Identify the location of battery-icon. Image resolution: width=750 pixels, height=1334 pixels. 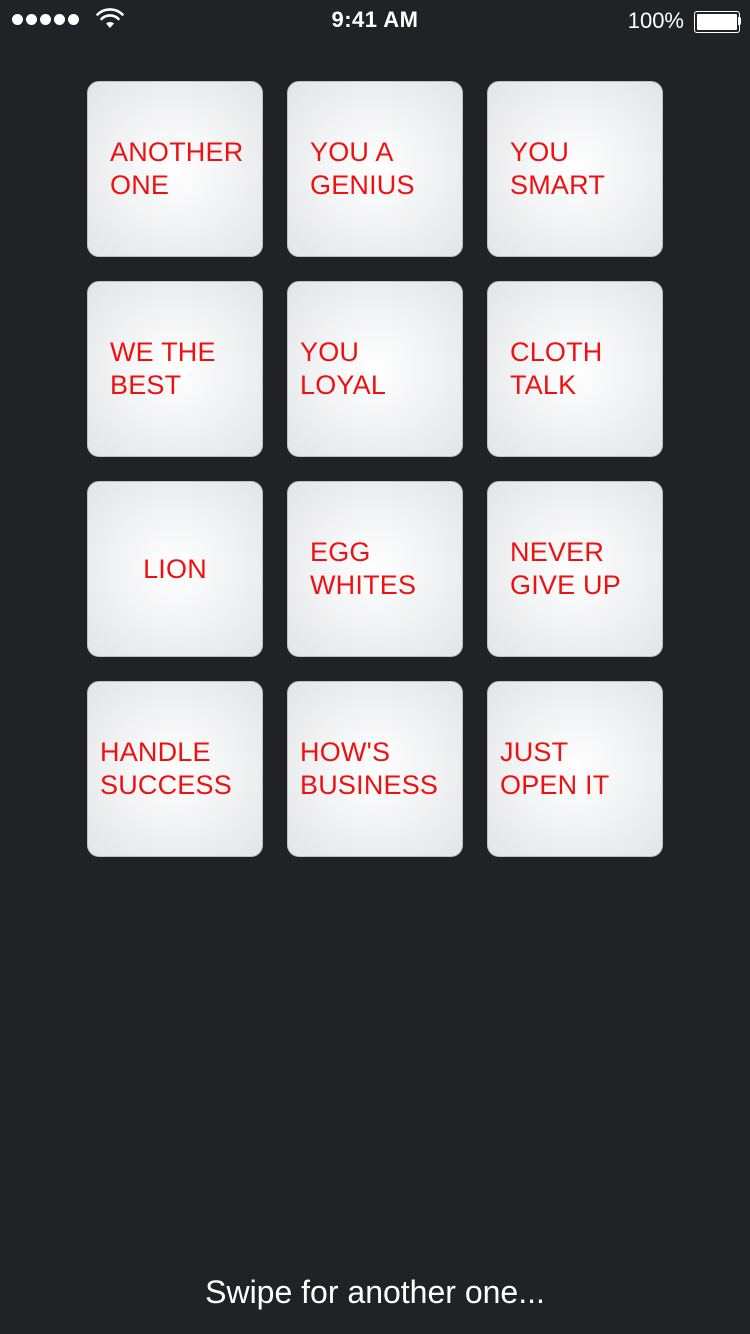
(717, 22).